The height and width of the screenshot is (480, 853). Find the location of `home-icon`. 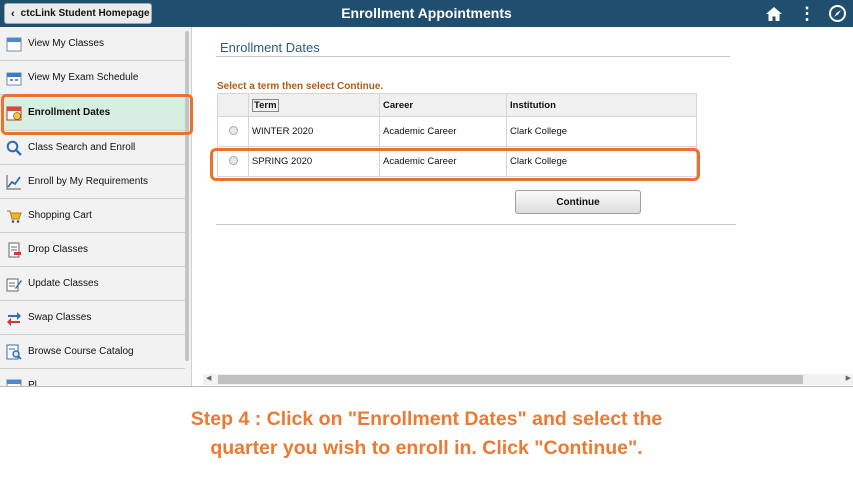

home-icon is located at coordinates (774, 13).